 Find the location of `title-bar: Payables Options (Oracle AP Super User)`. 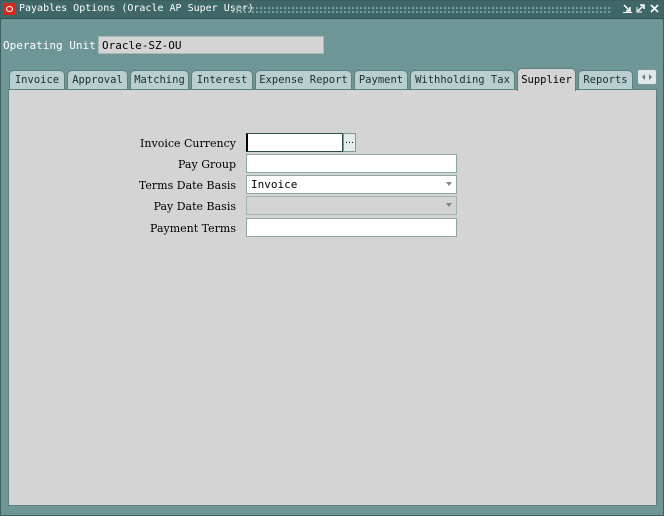

title-bar: Payables Options (Oracle AP Super User) is located at coordinates (332, 10).